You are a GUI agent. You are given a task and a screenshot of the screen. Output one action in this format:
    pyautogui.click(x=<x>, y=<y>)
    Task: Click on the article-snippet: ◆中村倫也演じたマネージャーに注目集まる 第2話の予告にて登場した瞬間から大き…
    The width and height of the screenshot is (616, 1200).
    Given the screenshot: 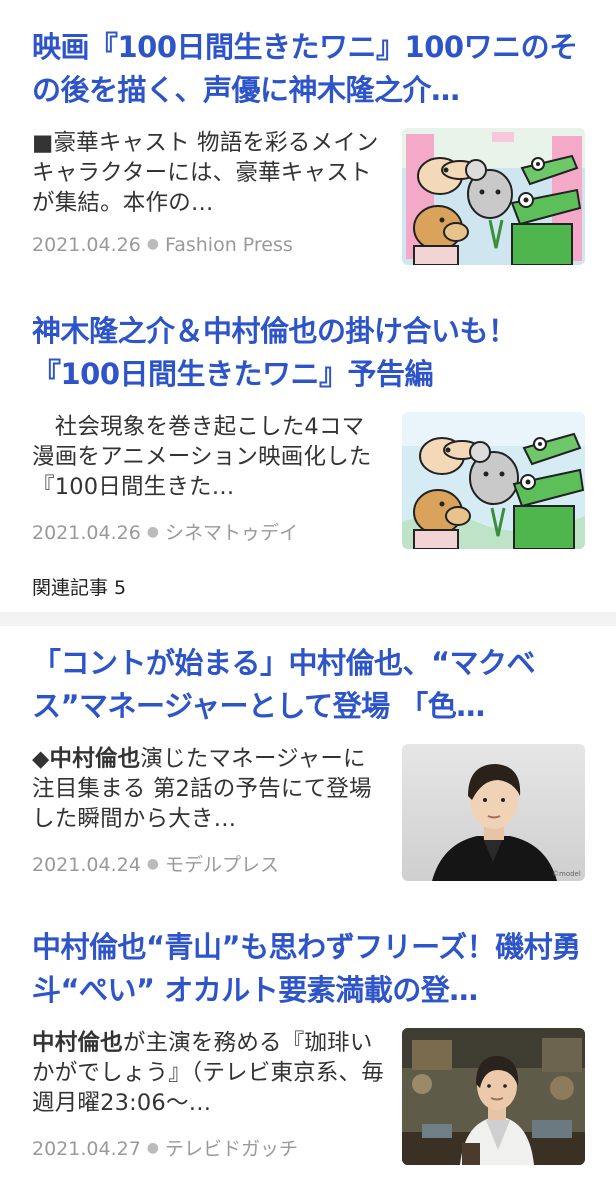 What is the action you would take?
    pyautogui.click(x=208, y=789)
    